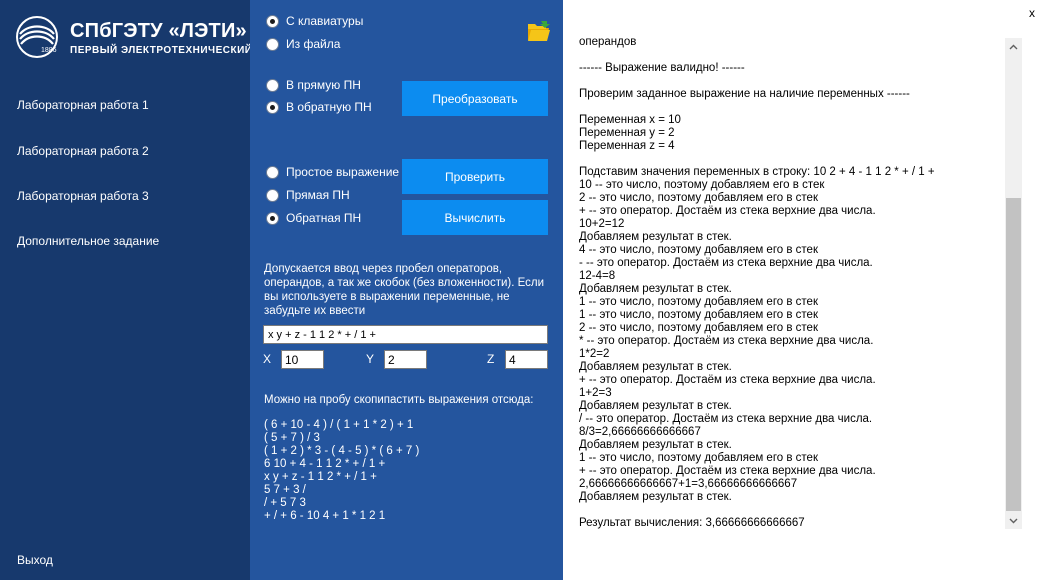 This screenshot has width=1050, height=580. I want to click on output-line: Результат вычисления: 3,66666666666667, so click(692, 523).